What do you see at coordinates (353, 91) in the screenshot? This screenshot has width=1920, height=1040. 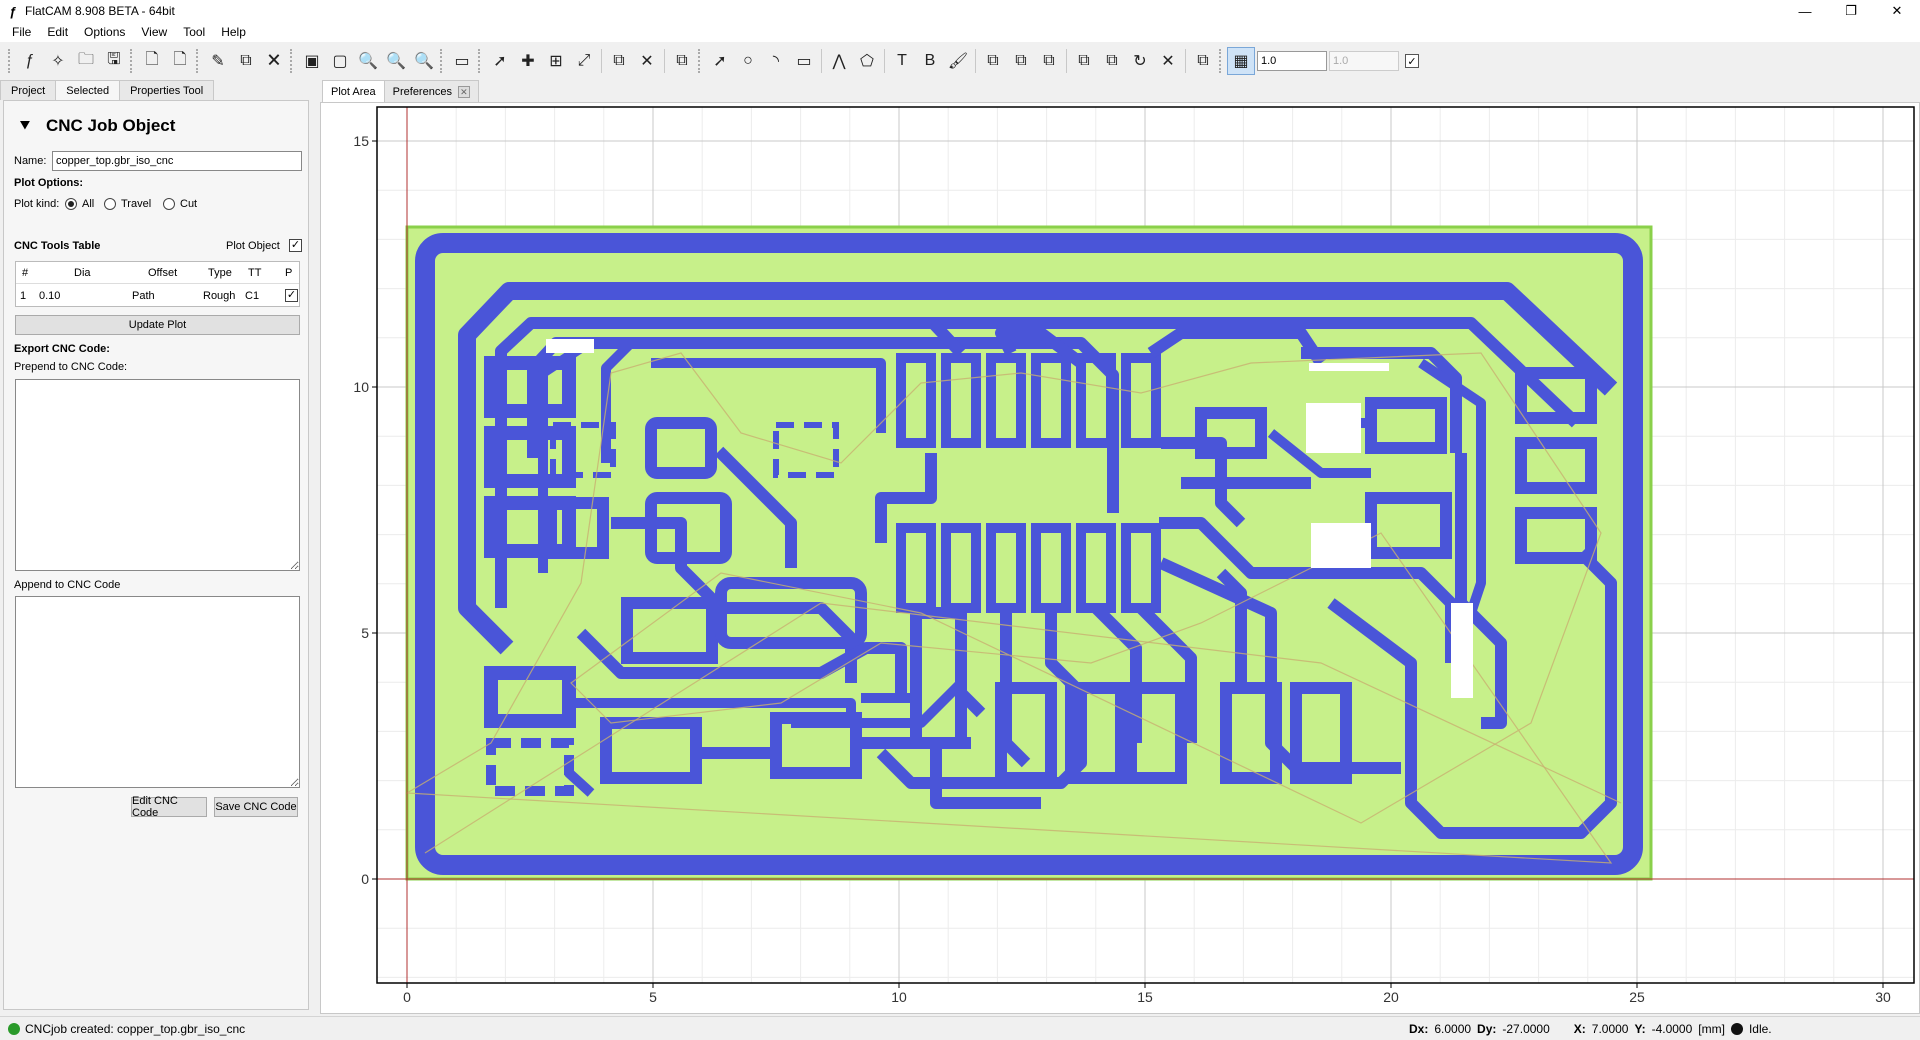 I see `tab-plot-area: Plot Area` at bounding box center [353, 91].